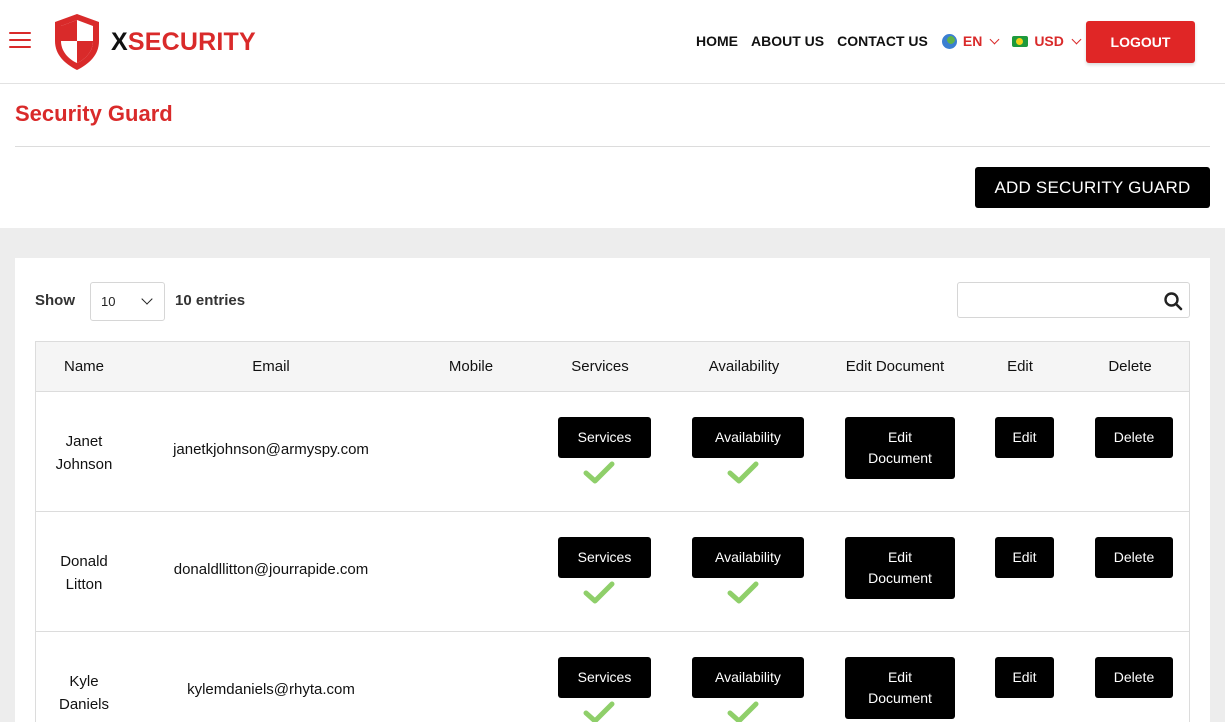  I want to click on cell-email: janetkjohnson@armyspy.com, so click(271, 449).